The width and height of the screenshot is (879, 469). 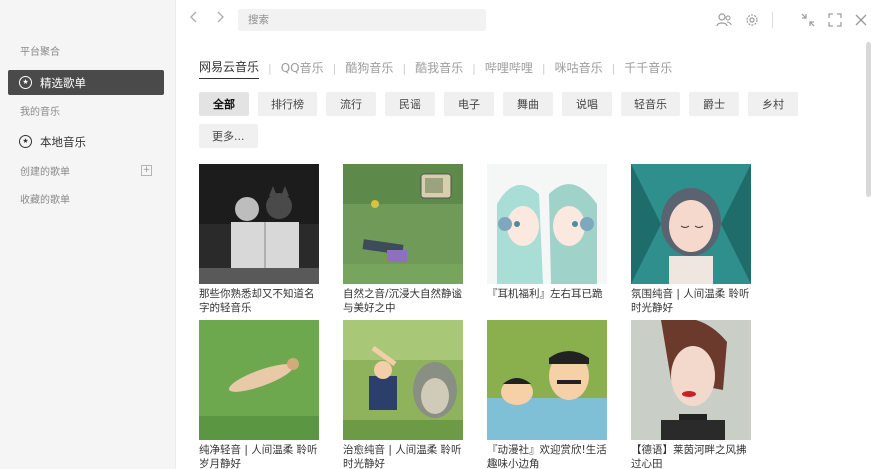 I want to click on playlist-card: 氛围纯音 | 人间温柔 聆听时光静好, so click(x=691, y=239).